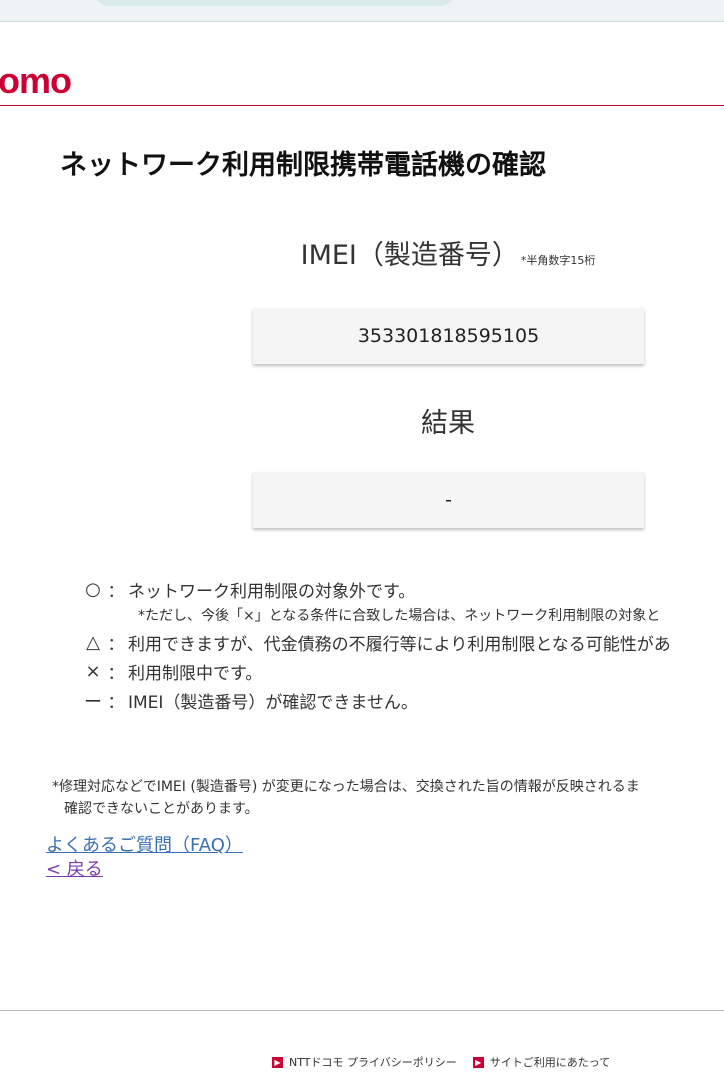 The height and width of the screenshot is (1080, 724). What do you see at coordinates (93, 642) in the screenshot?
I see `triangle-symbol-icon: △` at bounding box center [93, 642].